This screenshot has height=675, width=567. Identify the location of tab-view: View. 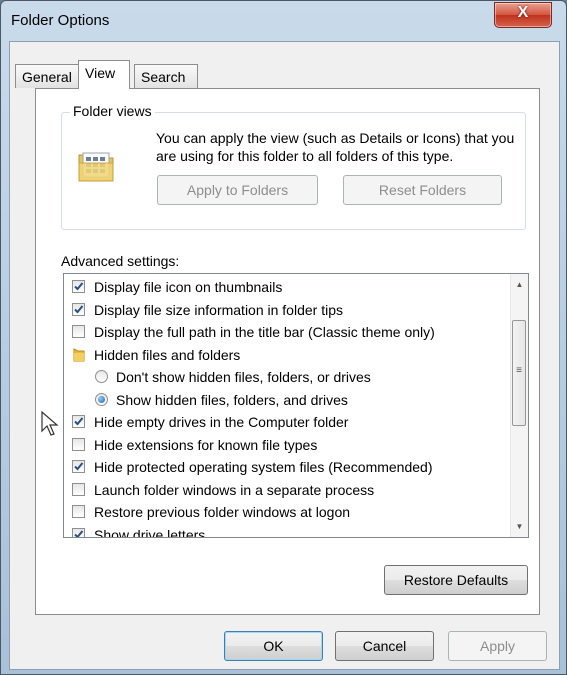
(104, 74).